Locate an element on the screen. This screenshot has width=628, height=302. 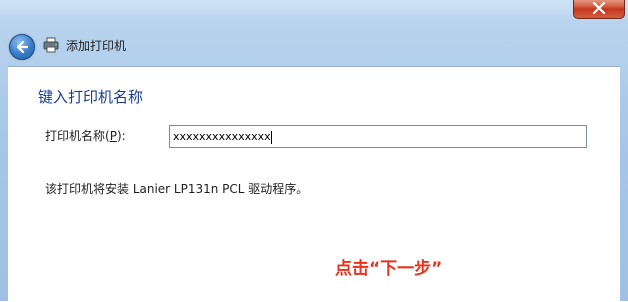
title-bar is located at coordinates (314, 12).